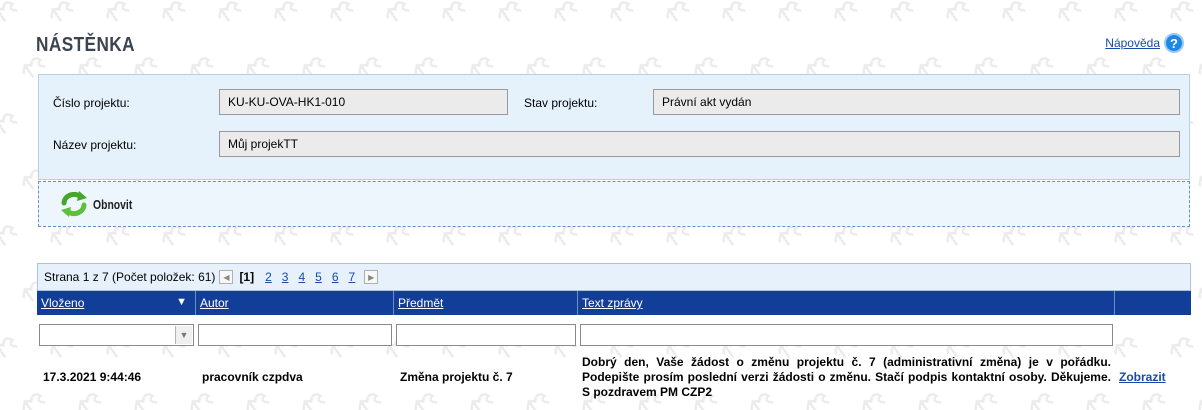 The width and height of the screenshot is (1202, 410). Describe the element at coordinates (295, 335) in the screenshot. I see `filter-author-input` at that location.